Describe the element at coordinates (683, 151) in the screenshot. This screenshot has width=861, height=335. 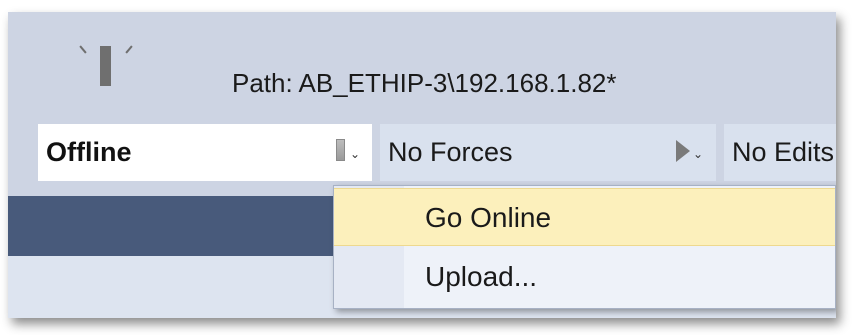
I see `forces-triangle-icon` at that location.